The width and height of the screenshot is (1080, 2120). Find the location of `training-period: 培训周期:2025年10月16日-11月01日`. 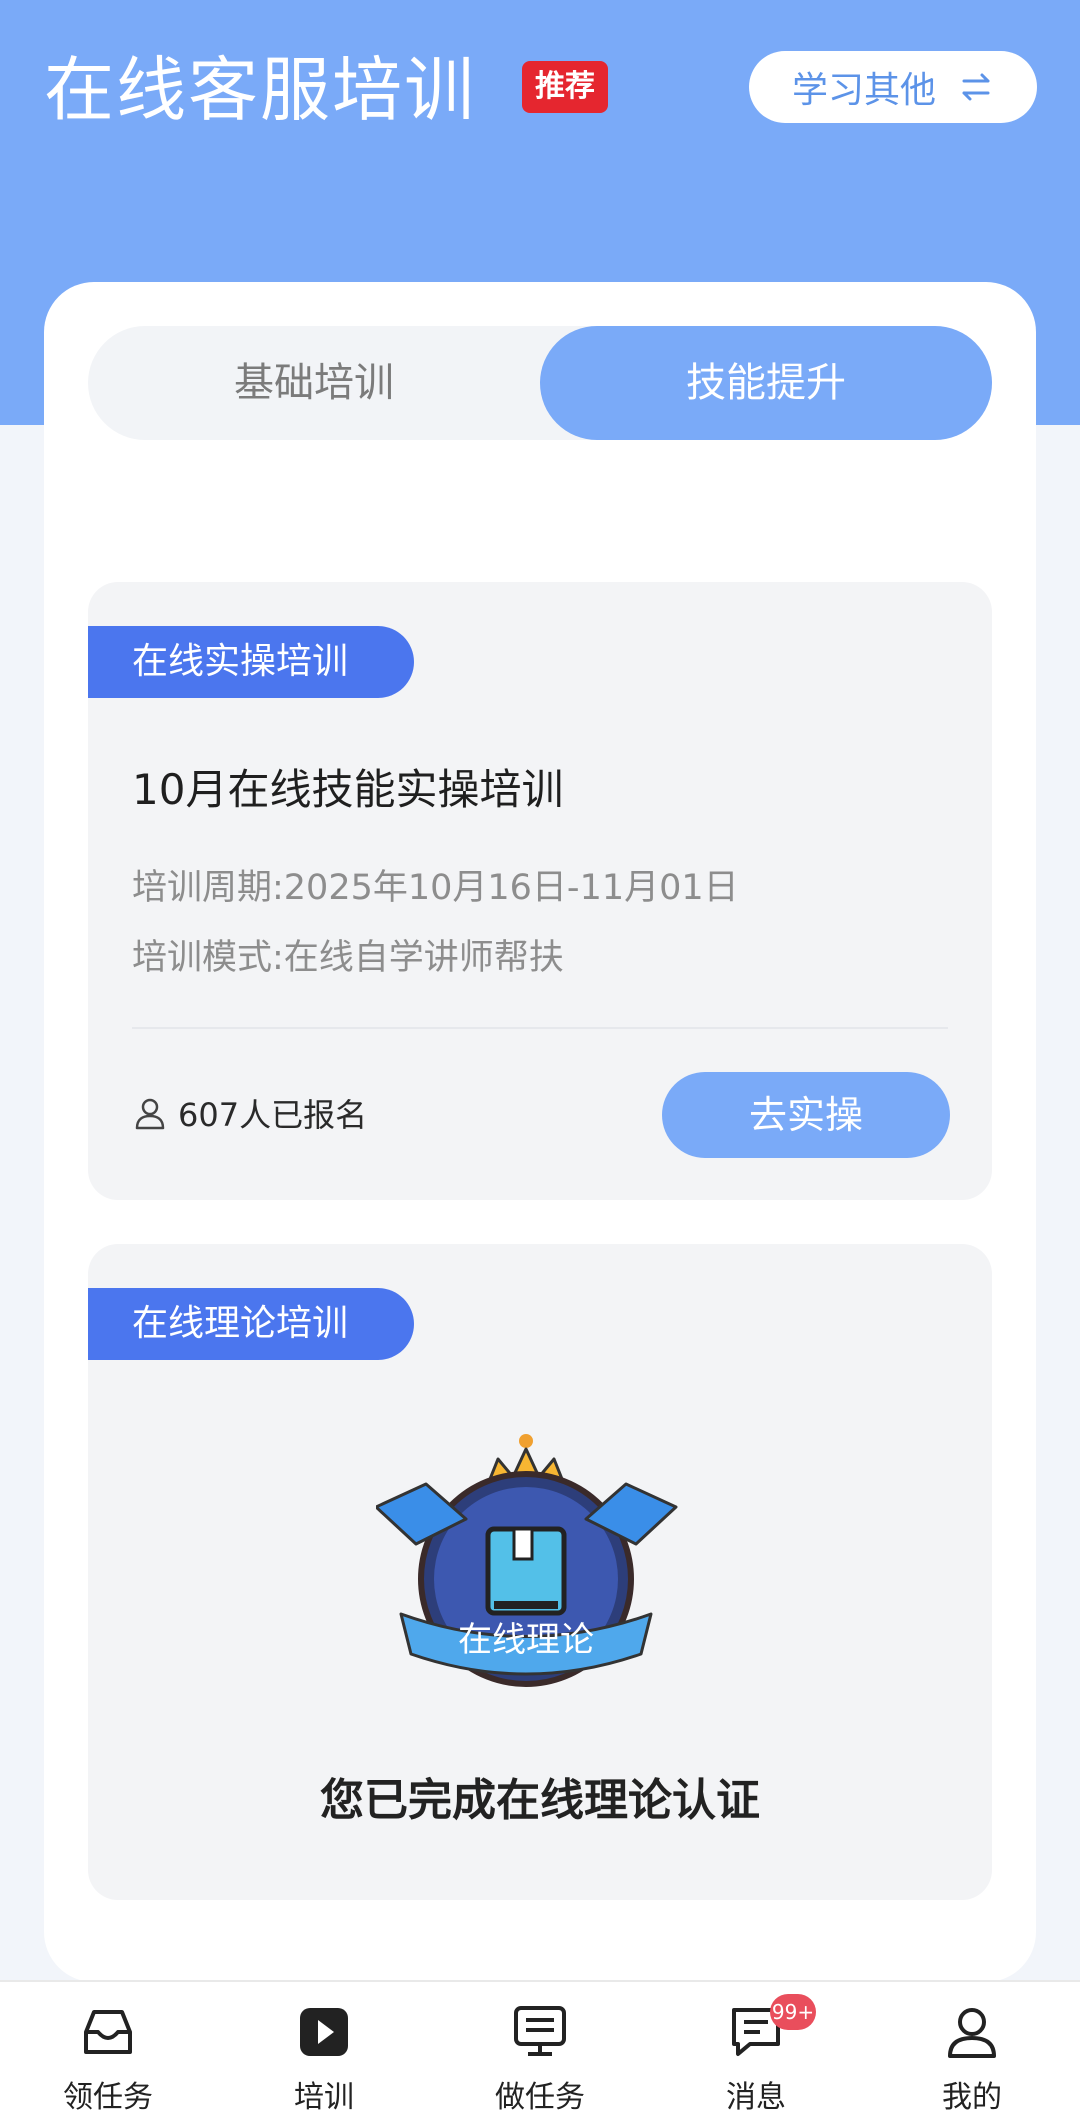

training-period: 培训周期:2025年10月16日-11月01日 is located at coordinates (435, 888).